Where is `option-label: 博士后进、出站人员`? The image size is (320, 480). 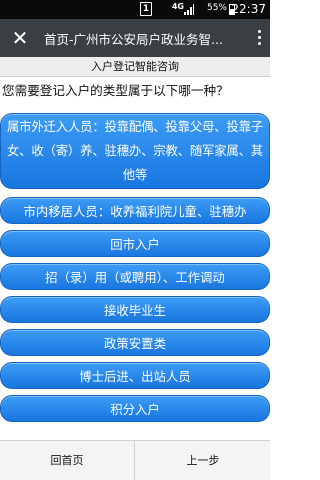 option-label: 博士后进、出站人员 is located at coordinates (135, 376).